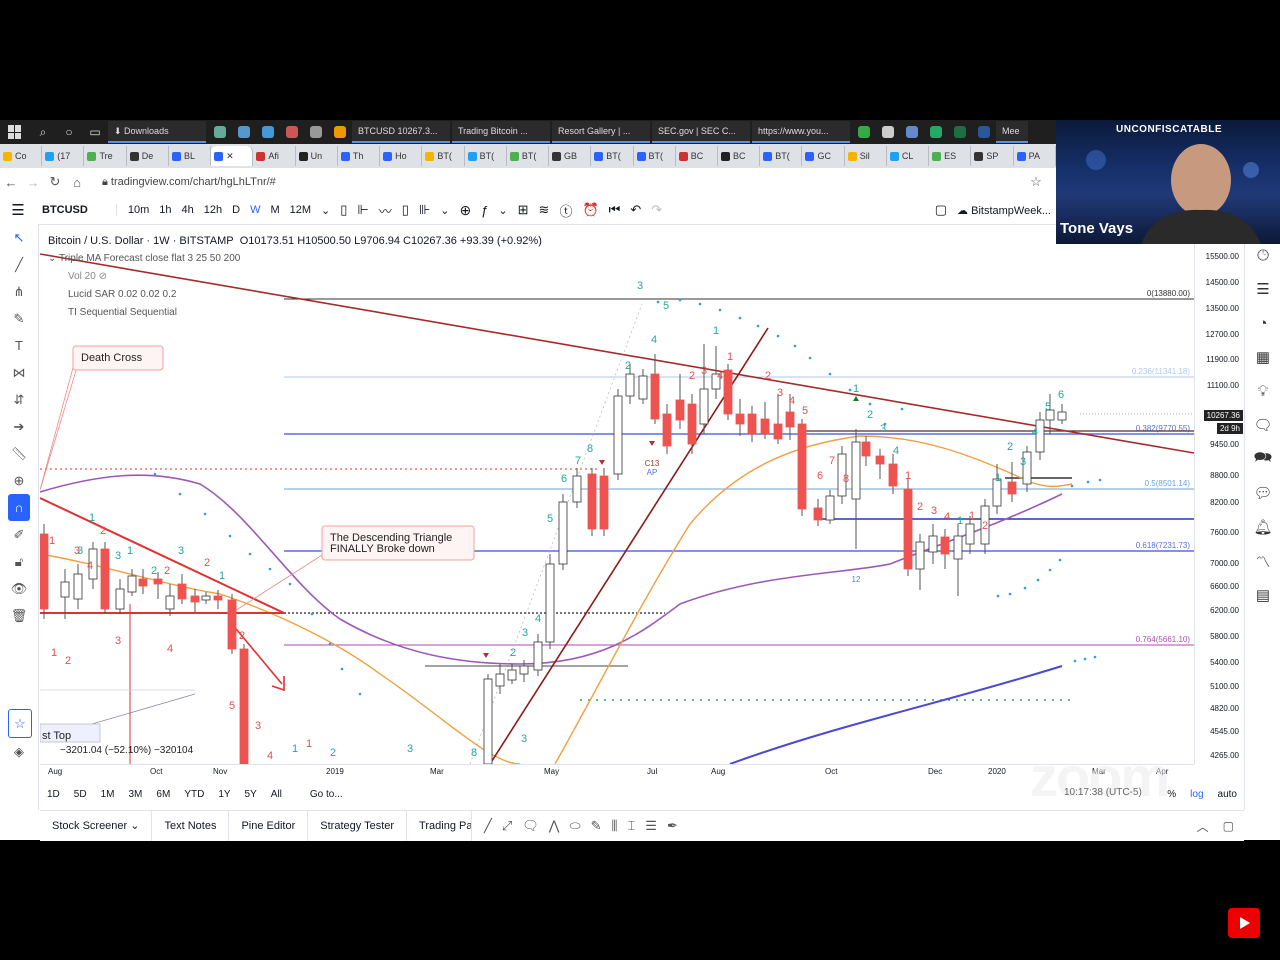 The height and width of the screenshot is (960, 1280). Describe the element at coordinates (19, 480) in the screenshot. I see `zoom-icon: ⊕` at that location.